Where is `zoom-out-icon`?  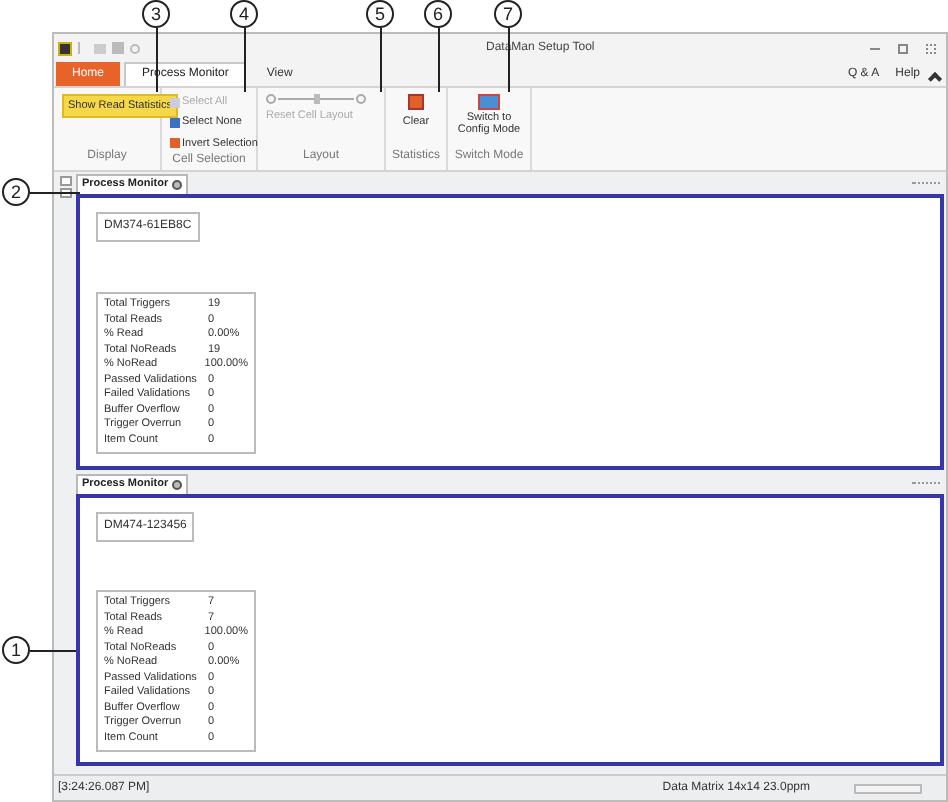
zoom-out-icon is located at coordinates (271, 99).